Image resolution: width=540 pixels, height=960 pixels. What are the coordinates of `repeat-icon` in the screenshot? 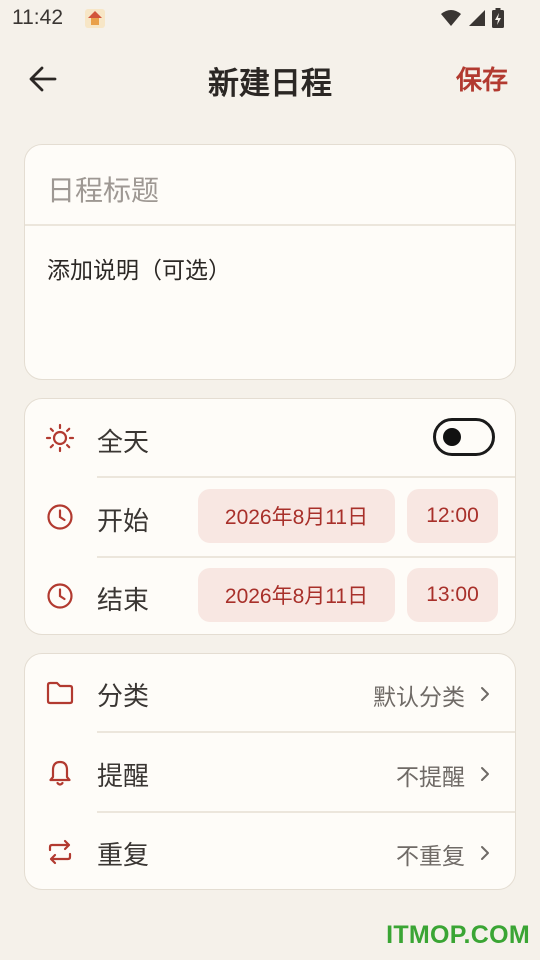 It's located at (60, 852).